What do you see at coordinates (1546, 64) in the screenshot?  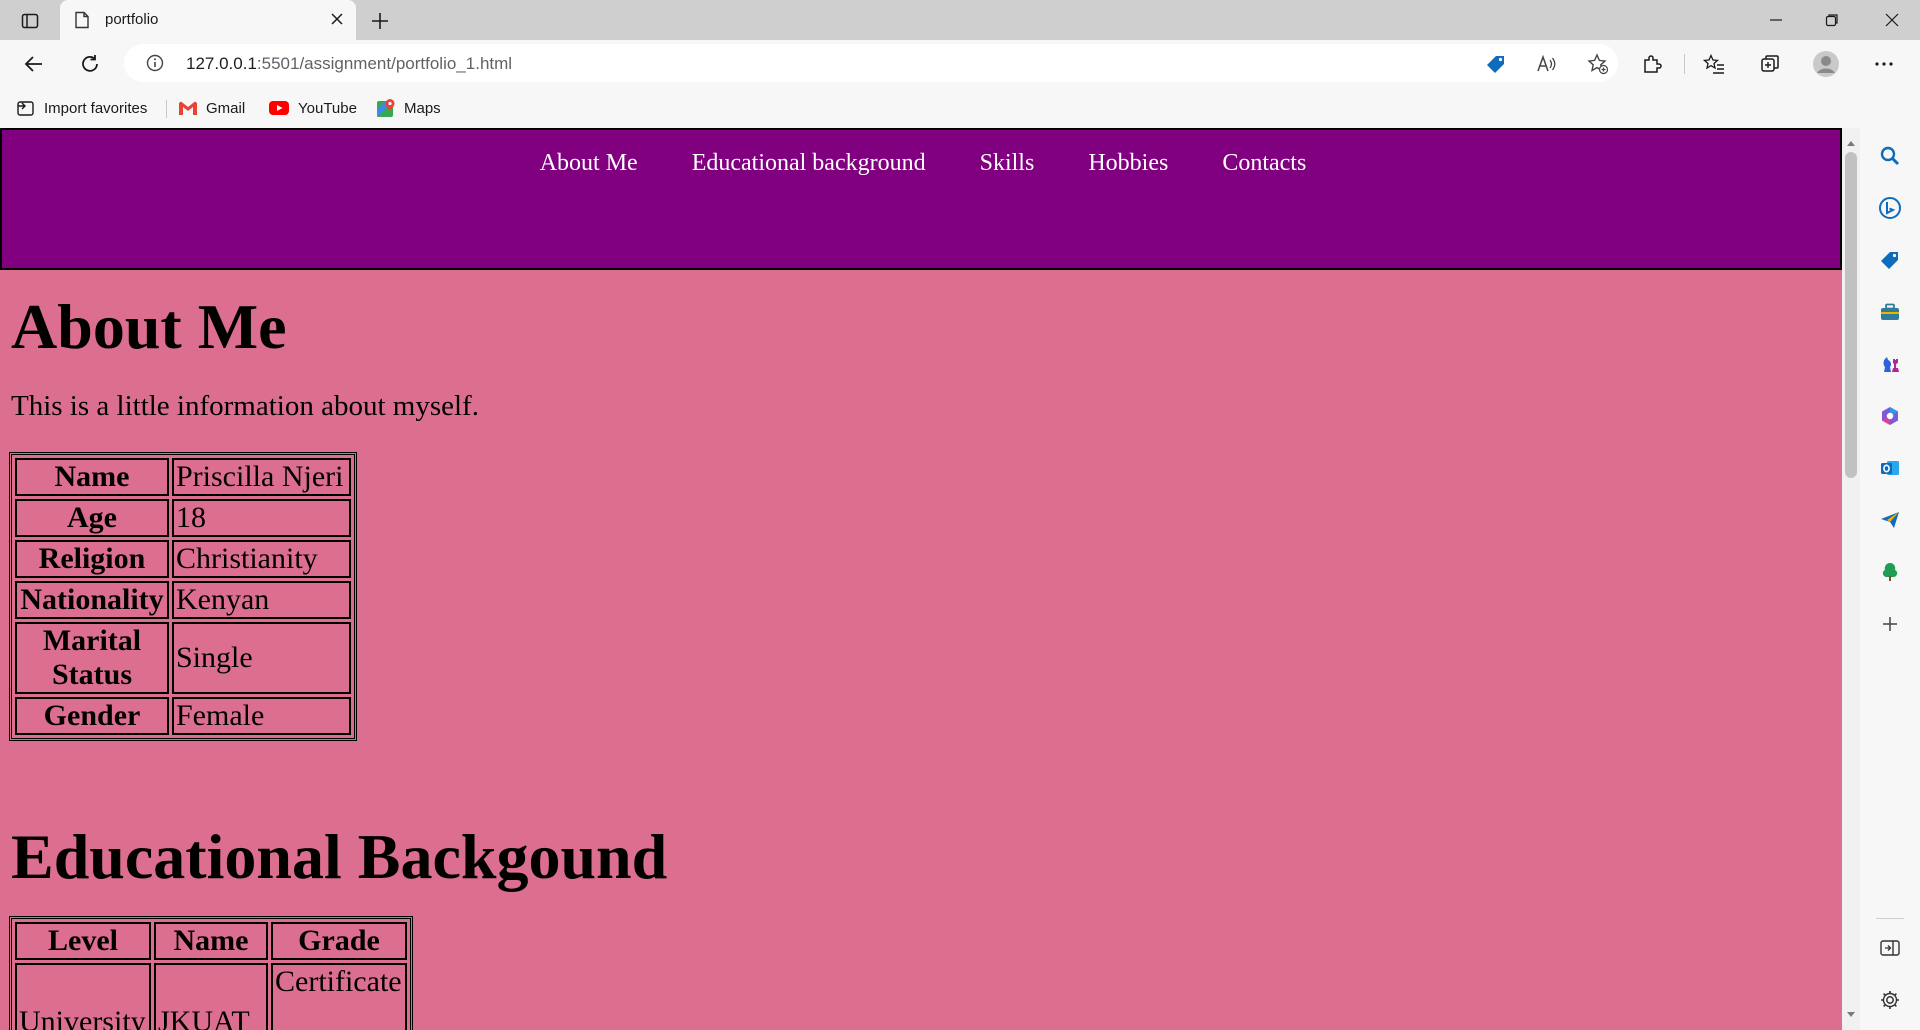 I see `read-aloud-icon` at bounding box center [1546, 64].